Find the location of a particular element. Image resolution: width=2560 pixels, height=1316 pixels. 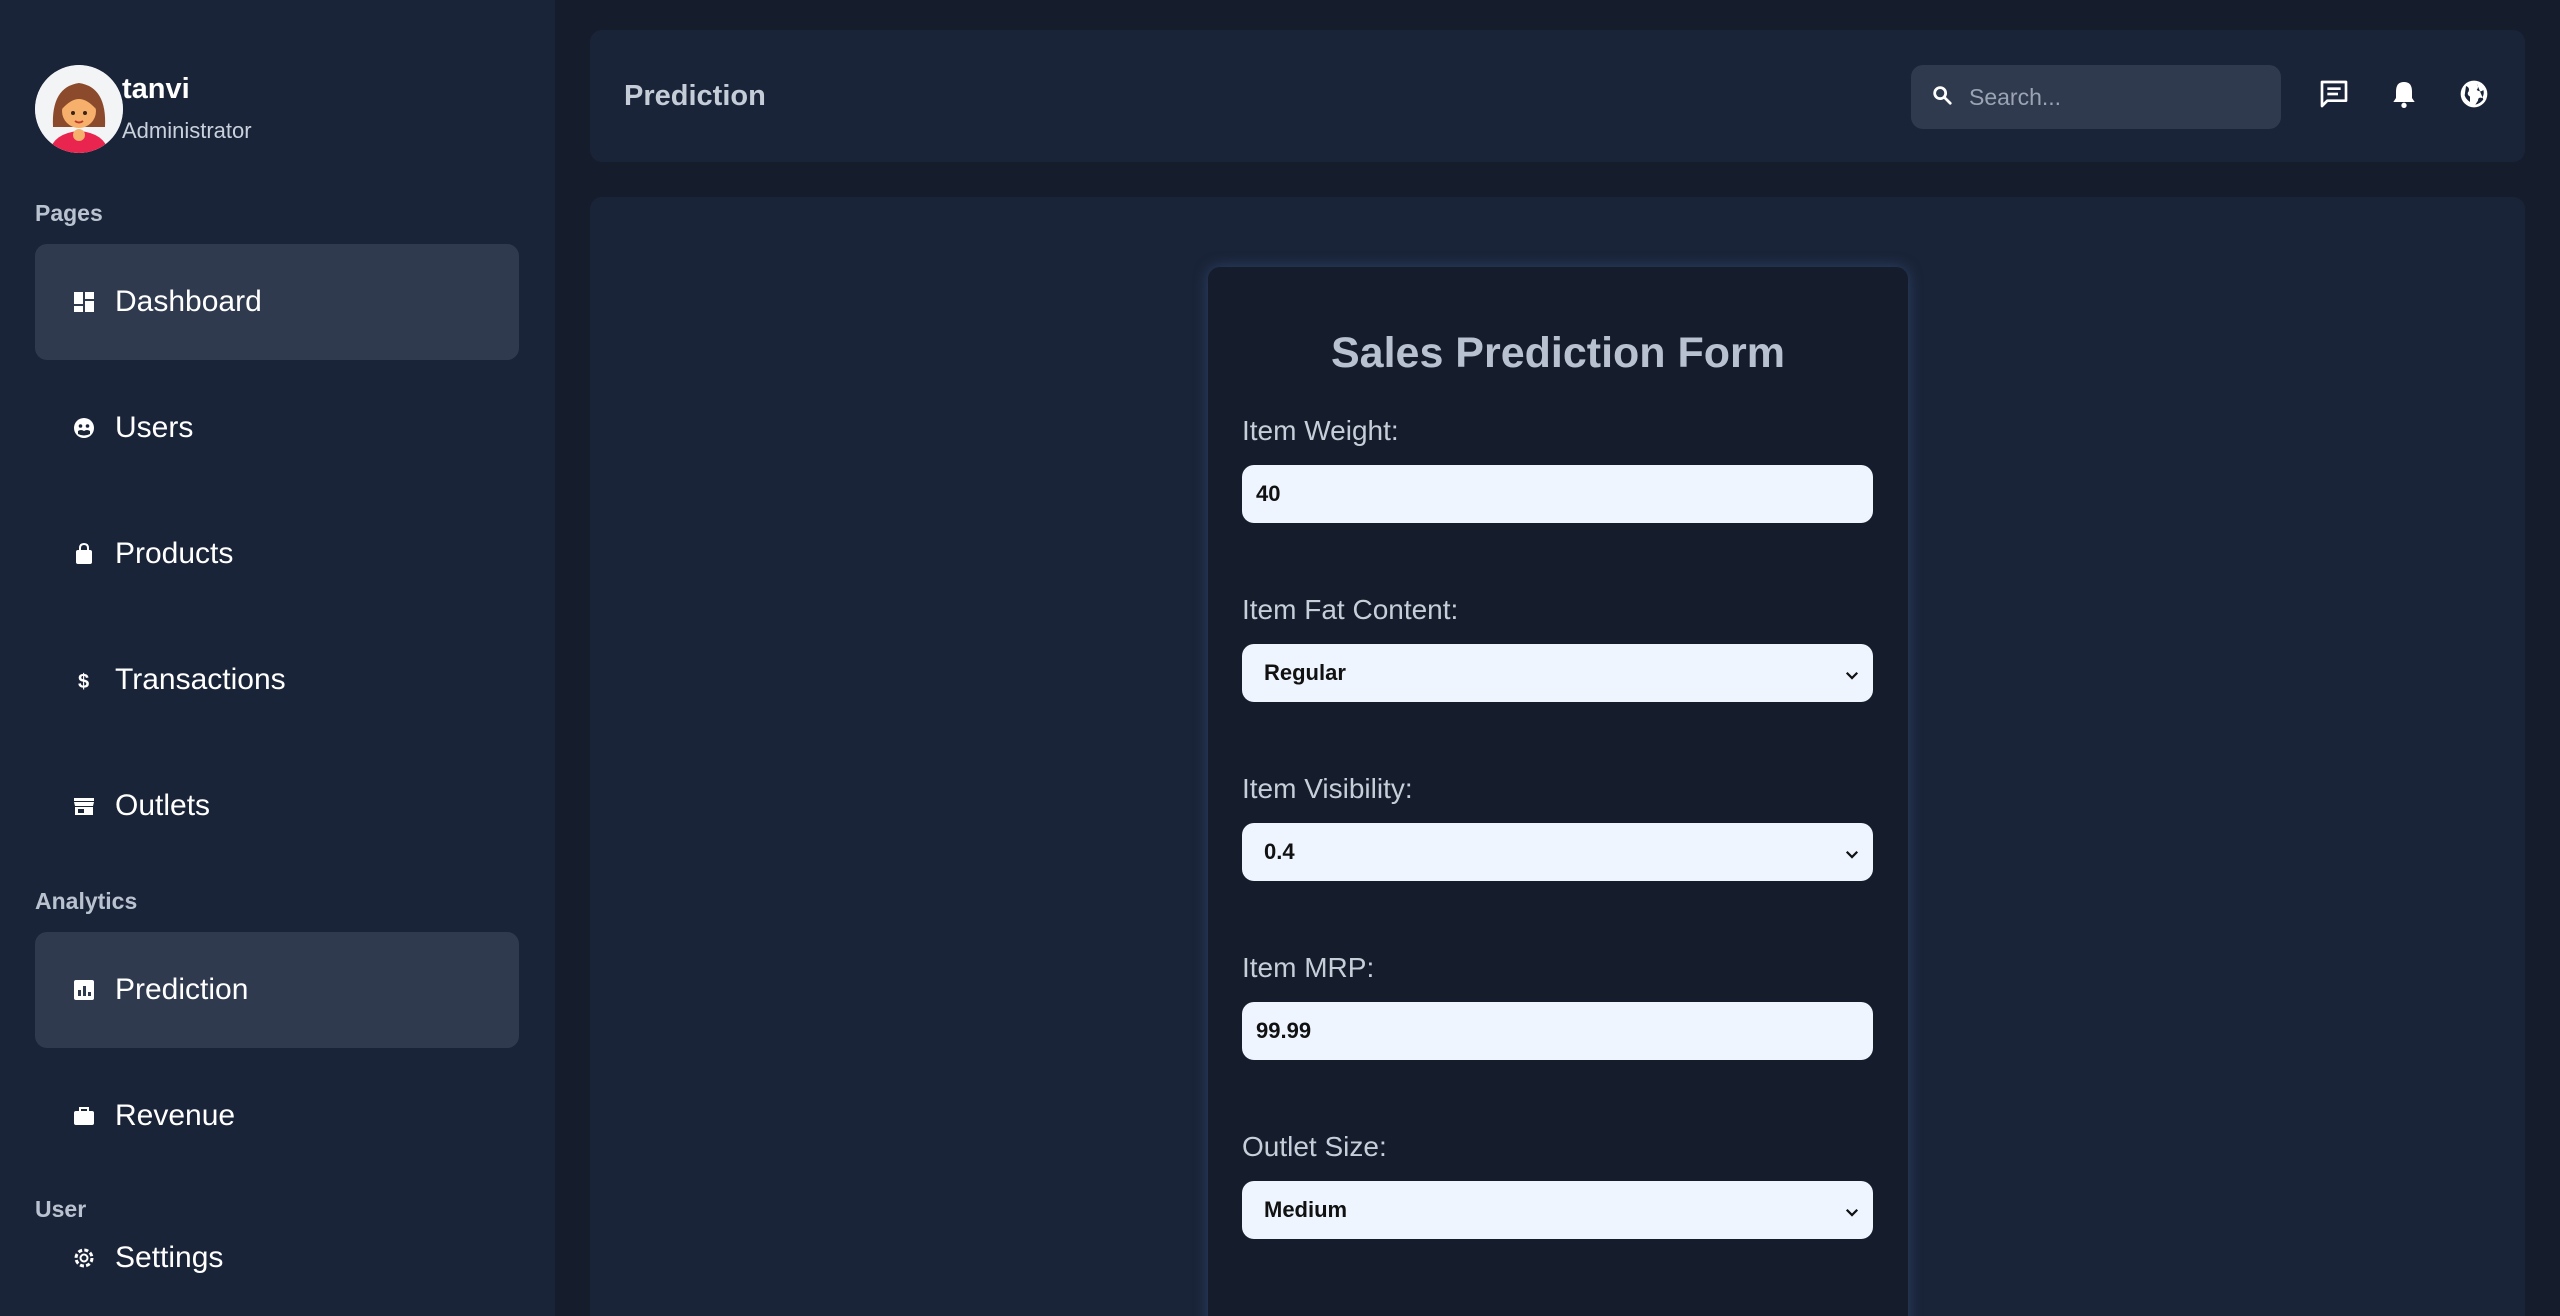

sidebar-item-label: Products is located at coordinates (174, 553).